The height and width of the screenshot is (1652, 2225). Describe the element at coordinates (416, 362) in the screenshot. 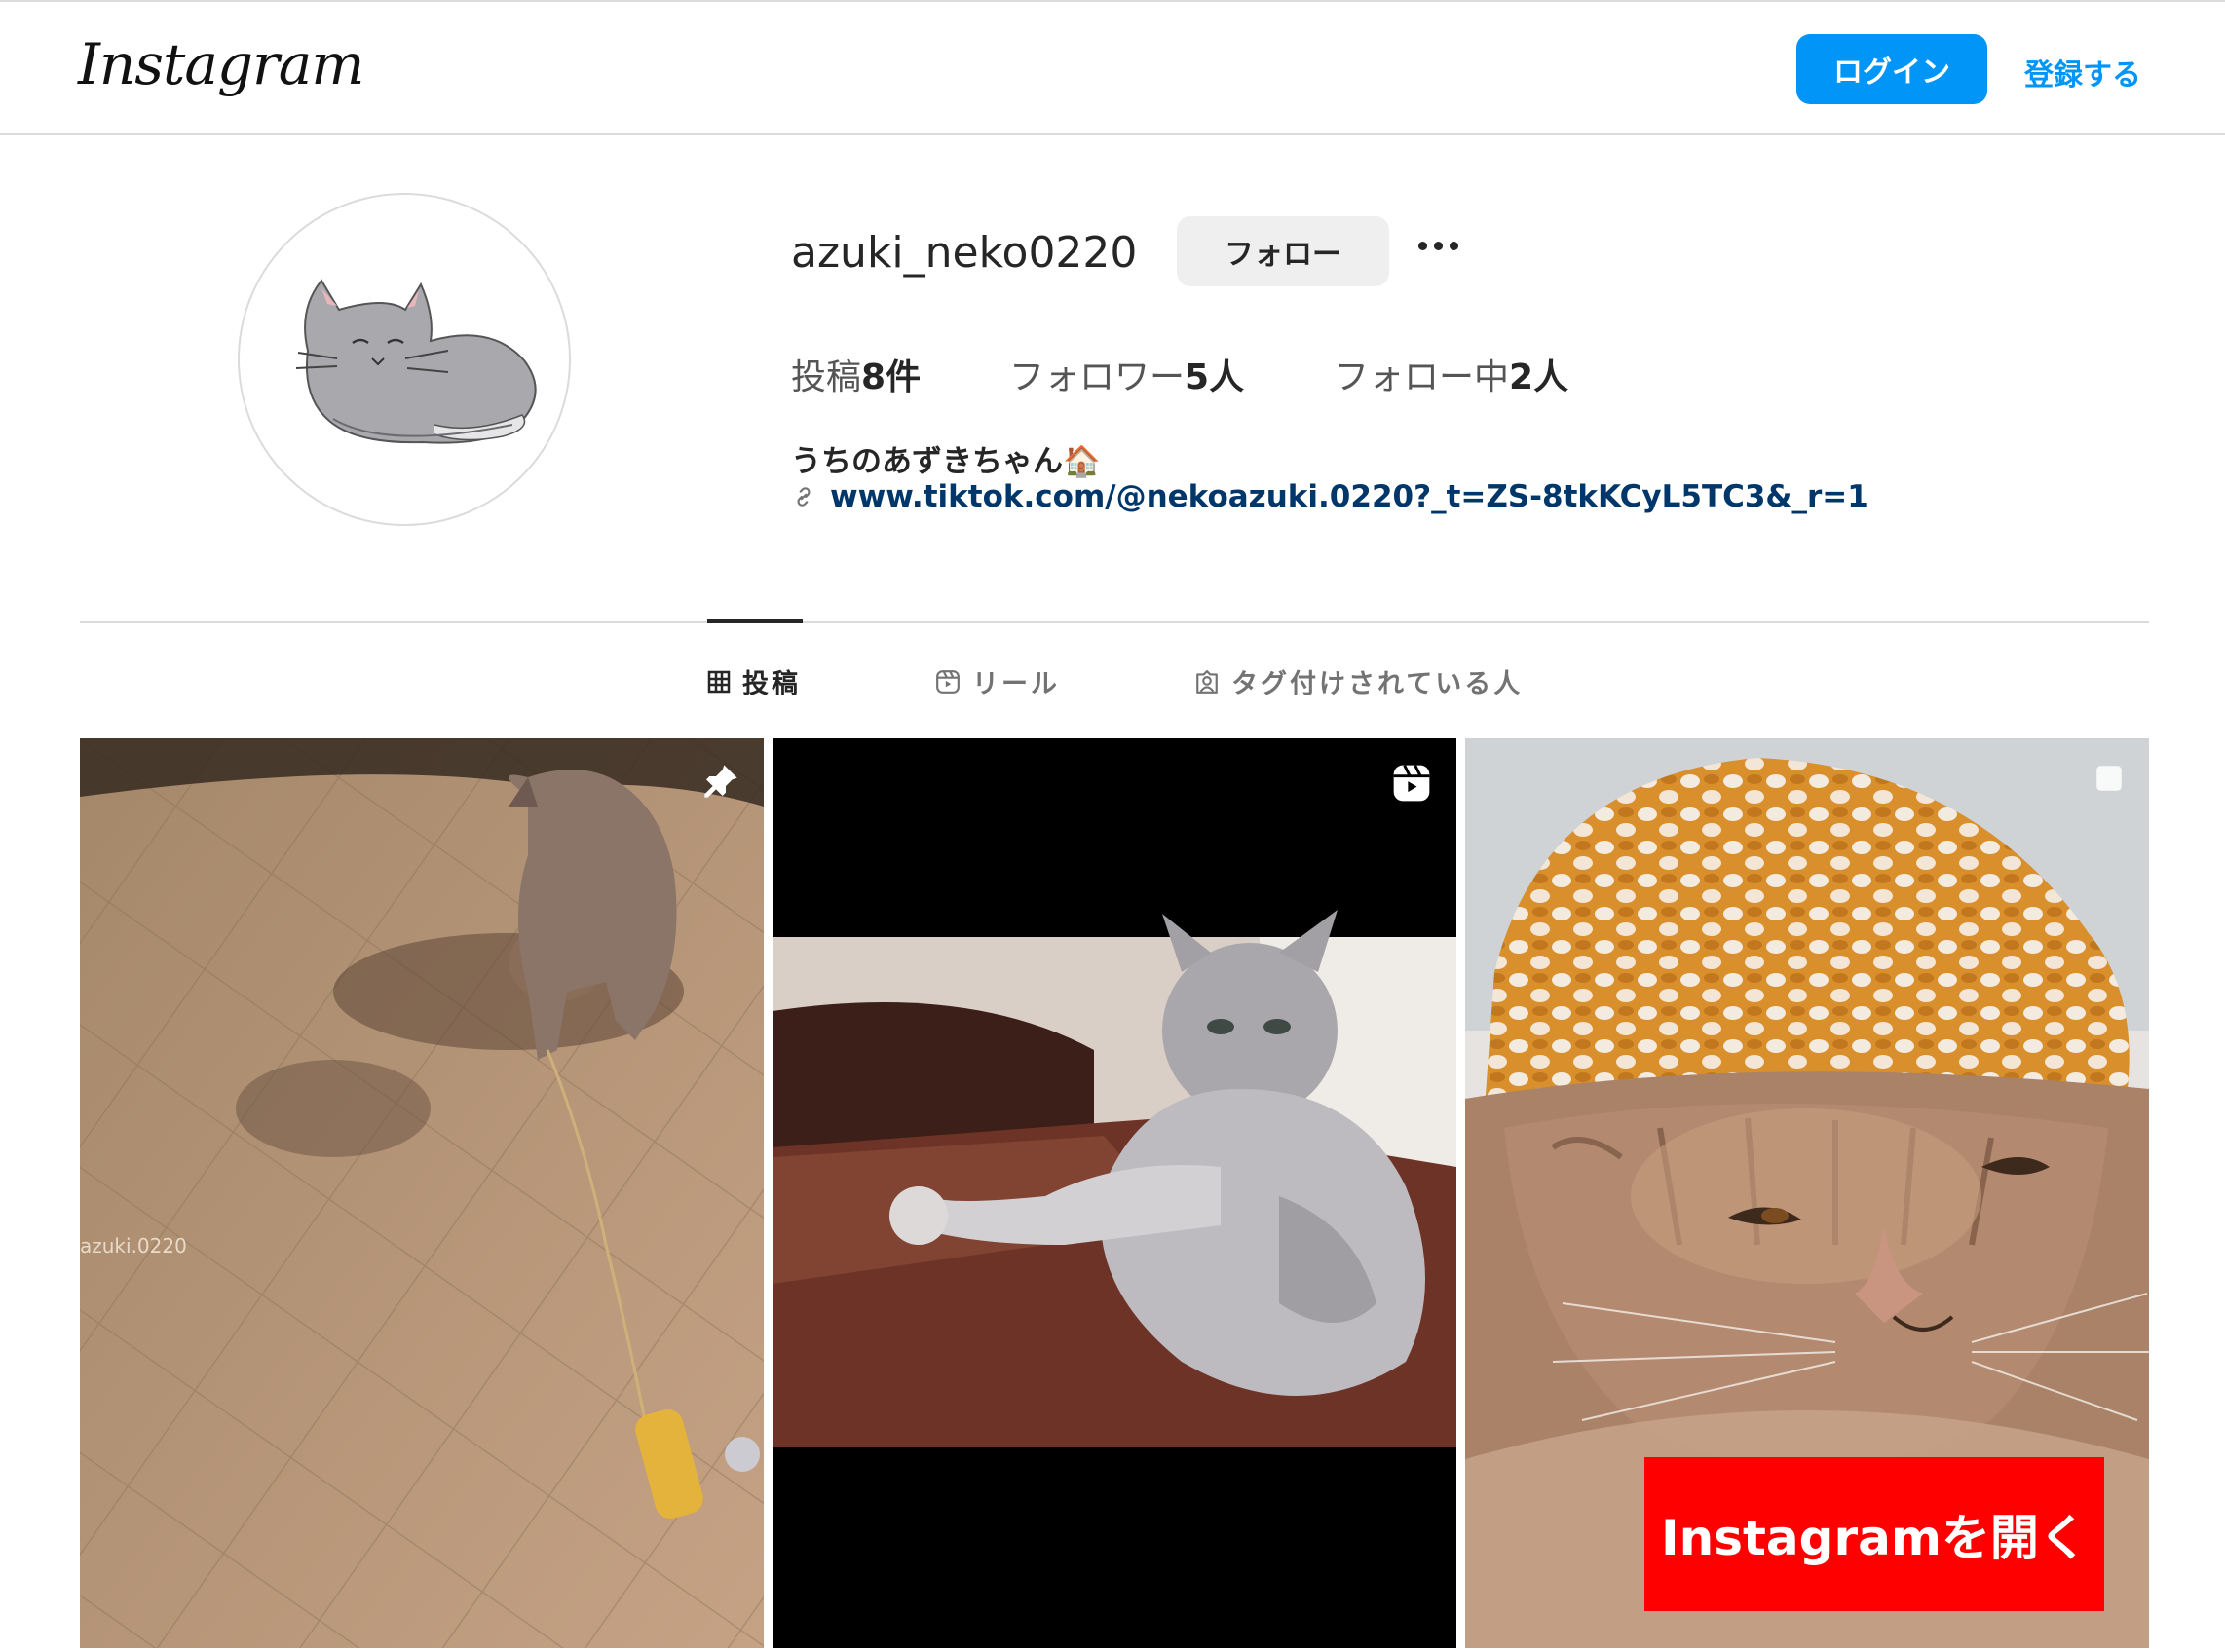

I see `sleeping-cat-drawing` at that location.